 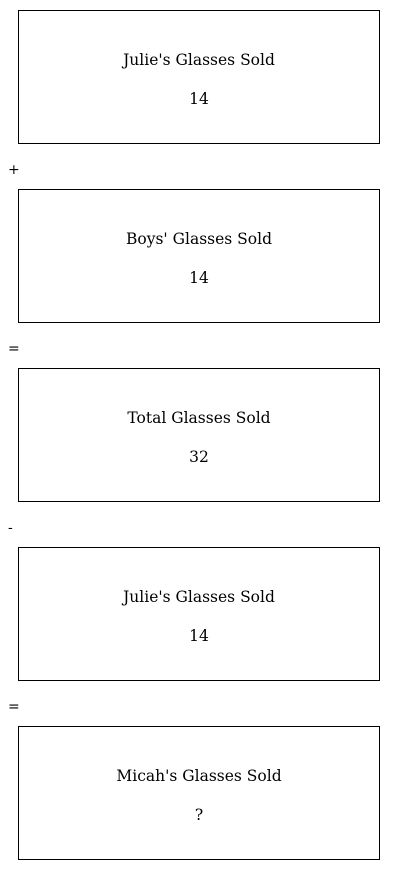 I want to click on box-label: Total Glasses Sold, so click(x=199, y=418).